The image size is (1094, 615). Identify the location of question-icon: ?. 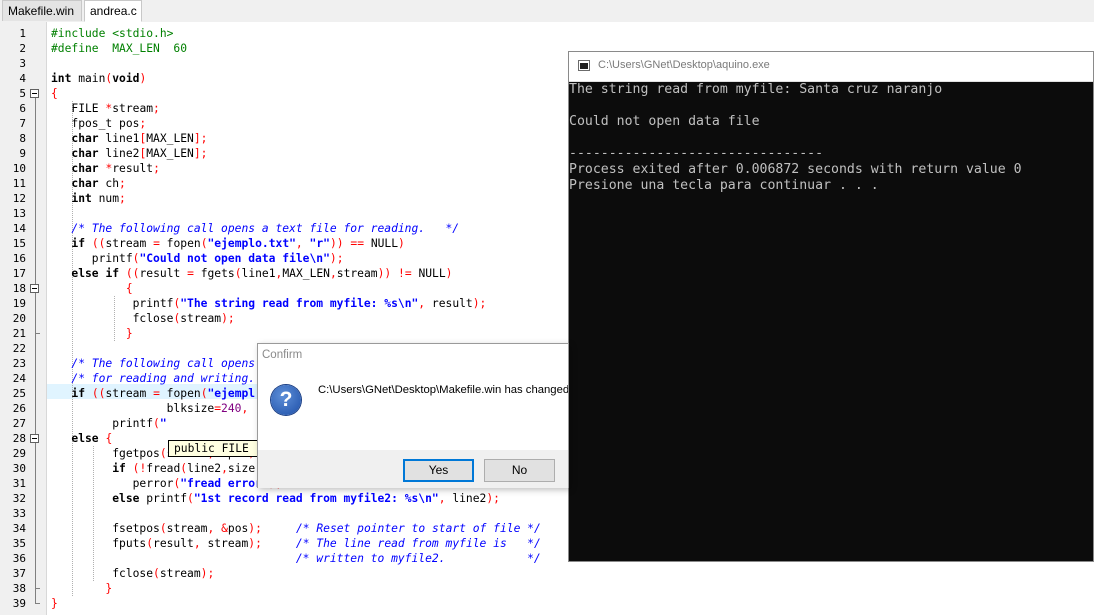
(286, 400).